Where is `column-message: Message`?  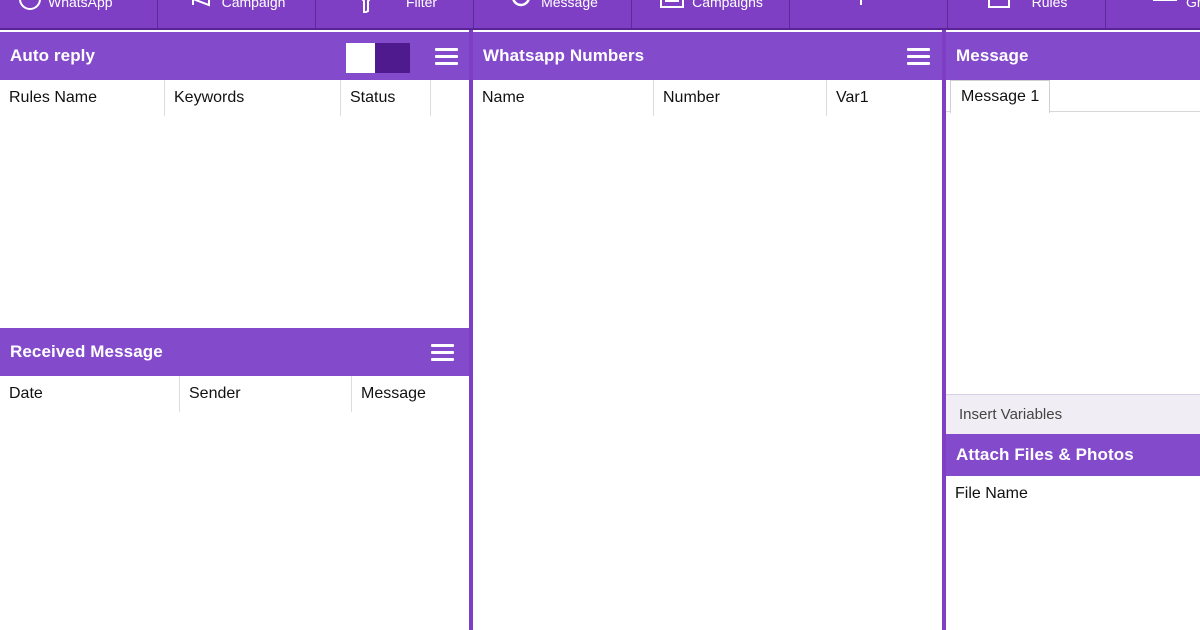
column-message: Message is located at coordinates (411, 394).